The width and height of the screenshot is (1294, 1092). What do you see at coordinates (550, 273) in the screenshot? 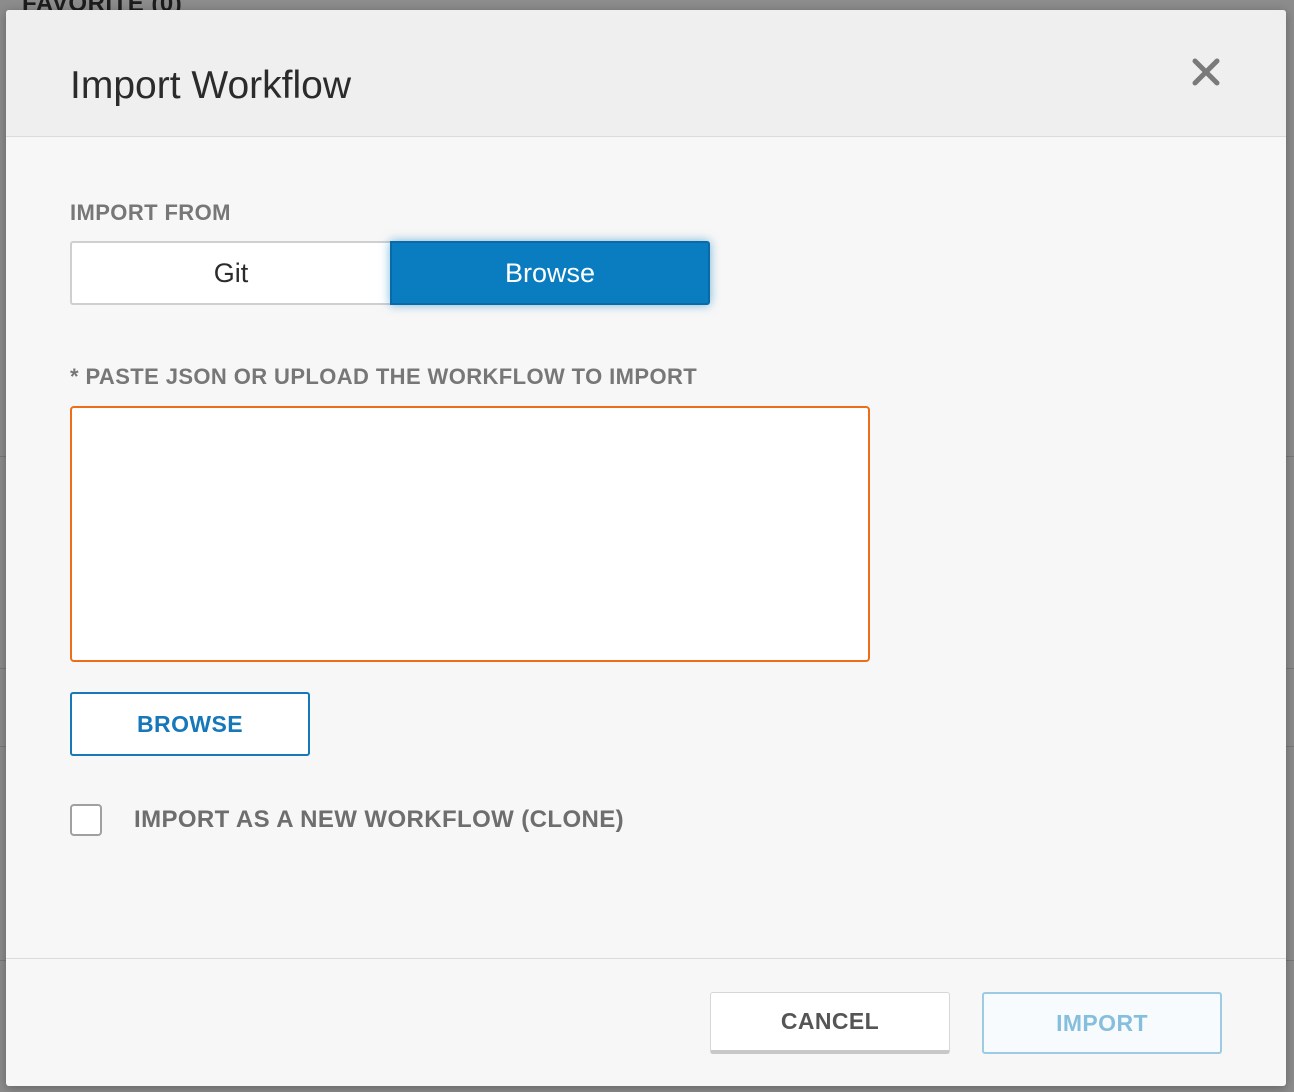
I see `source-option-browse: Browse` at bounding box center [550, 273].